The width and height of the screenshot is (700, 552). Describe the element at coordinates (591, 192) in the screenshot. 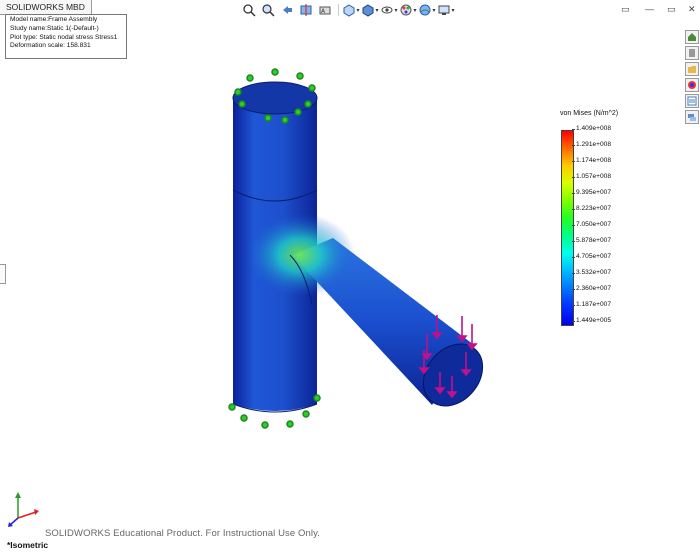

I see `legend-tick: 9.395e+007` at that location.